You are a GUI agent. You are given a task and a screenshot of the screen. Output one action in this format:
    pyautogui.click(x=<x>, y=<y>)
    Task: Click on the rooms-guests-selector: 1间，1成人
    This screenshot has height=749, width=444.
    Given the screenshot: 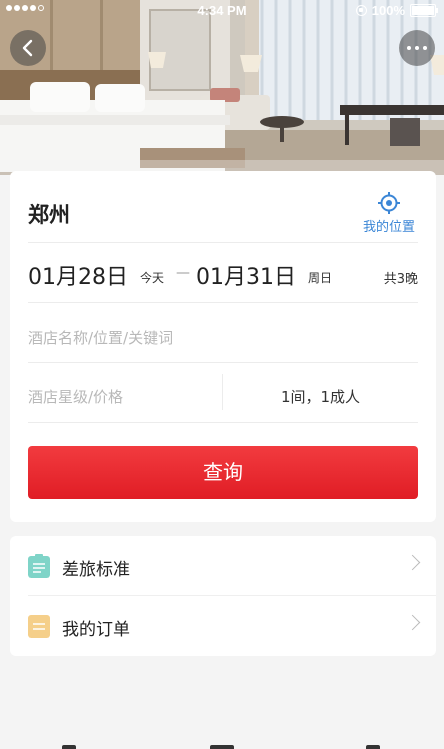 What is the action you would take?
    pyautogui.click(x=320, y=396)
    